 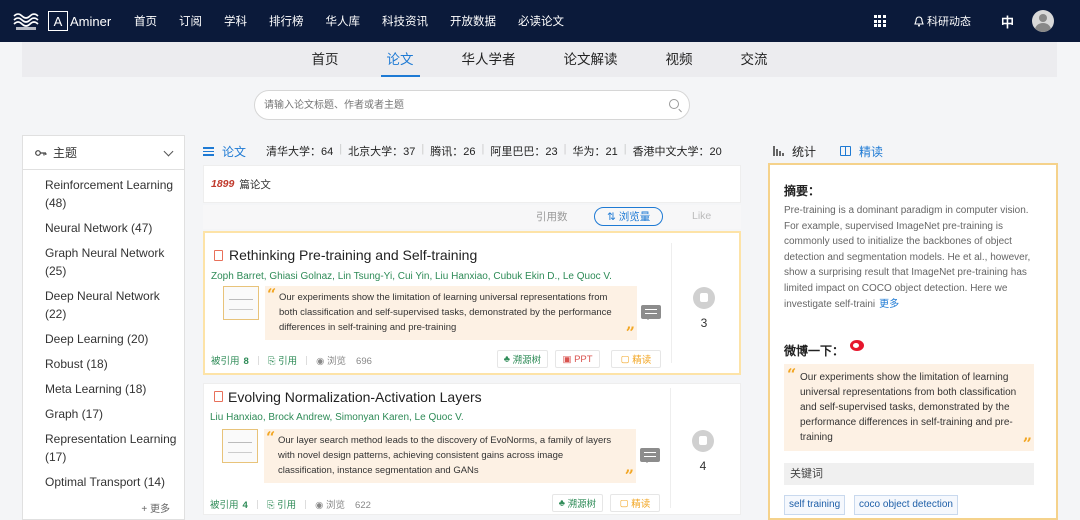 I want to click on cited-by: 被引用 4, so click(x=229, y=504).